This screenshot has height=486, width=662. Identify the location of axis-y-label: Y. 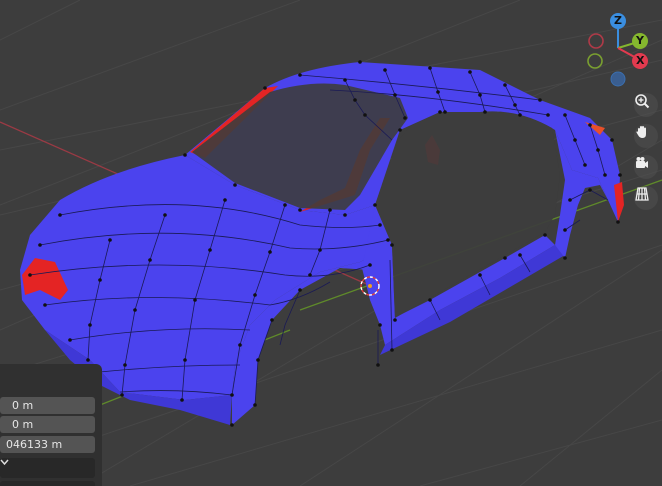
(640, 40).